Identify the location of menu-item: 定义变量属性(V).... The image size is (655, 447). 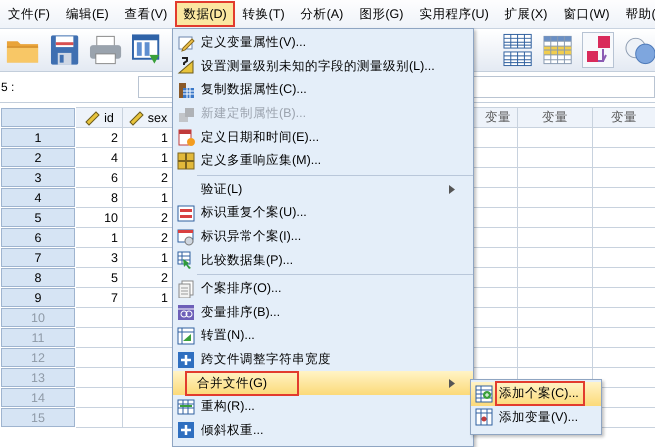
(323, 43).